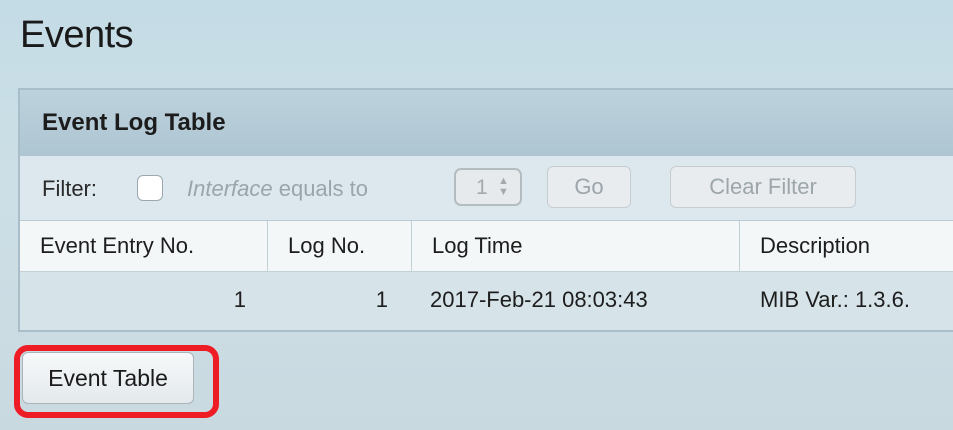 The height and width of the screenshot is (430, 953). What do you see at coordinates (108, 378) in the screenshot?
I see `event-table-button: Event Table` at bounding box center [108, 378].